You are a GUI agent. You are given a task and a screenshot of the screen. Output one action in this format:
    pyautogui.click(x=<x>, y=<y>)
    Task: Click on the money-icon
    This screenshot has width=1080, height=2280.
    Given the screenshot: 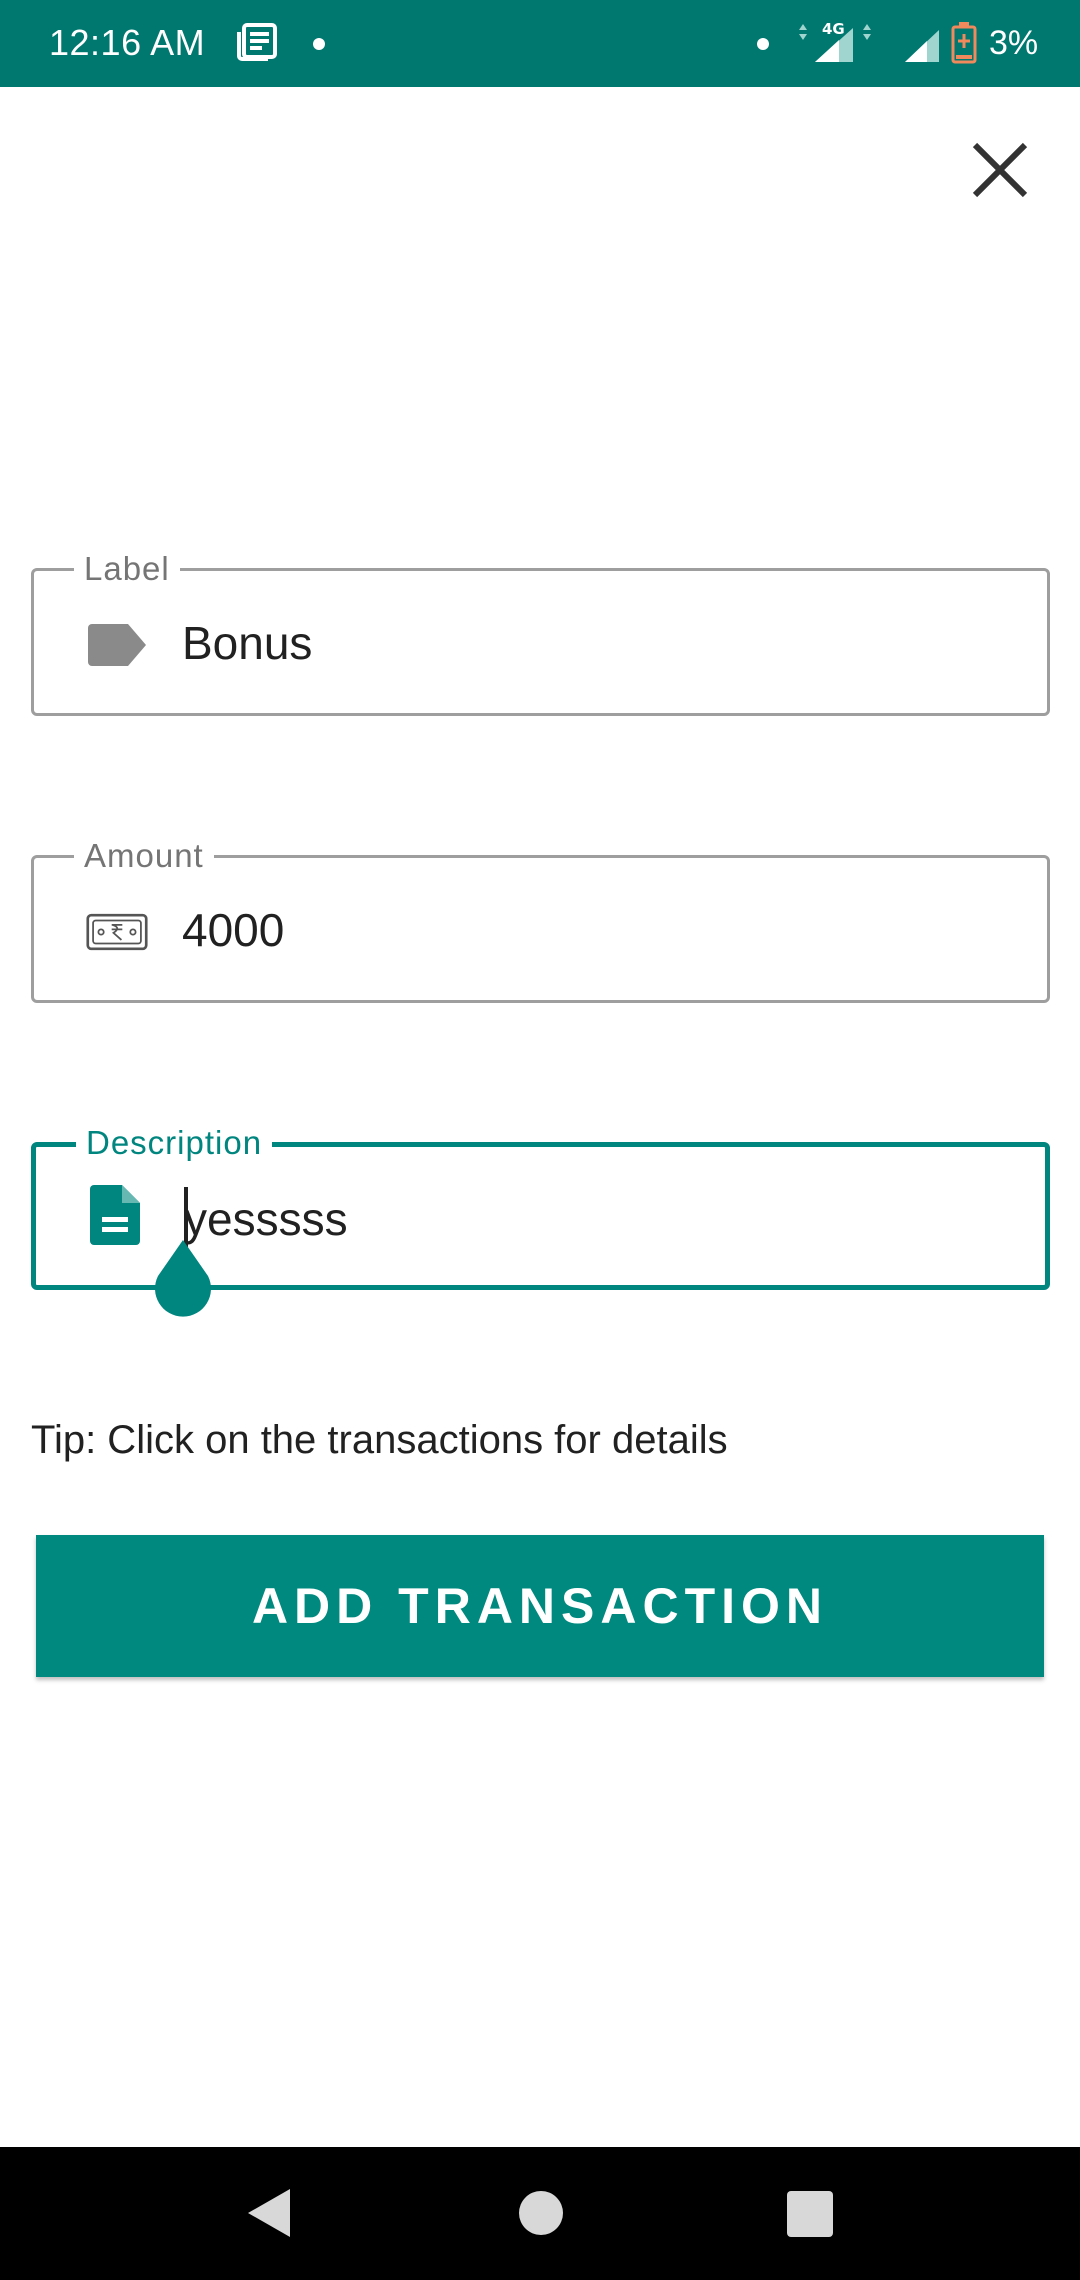 What is the action you would take?
    pyautogui.click(x=117, y=932)
    